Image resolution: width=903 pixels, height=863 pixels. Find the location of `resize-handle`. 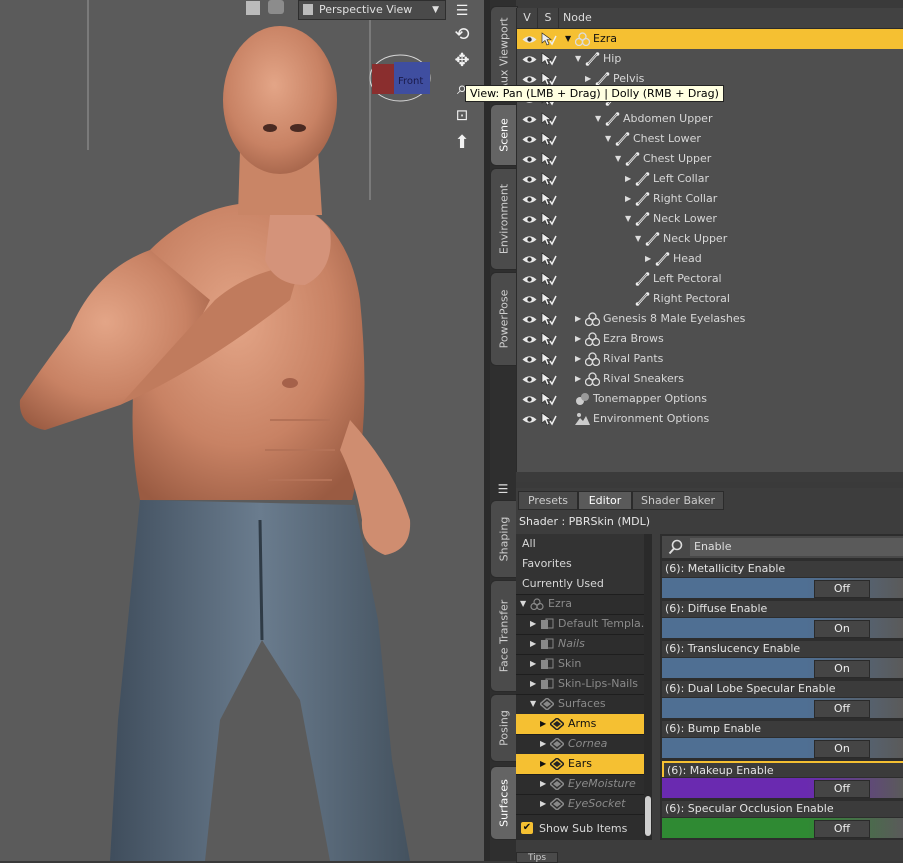

resize-handle is located at coordinates (709, 477).